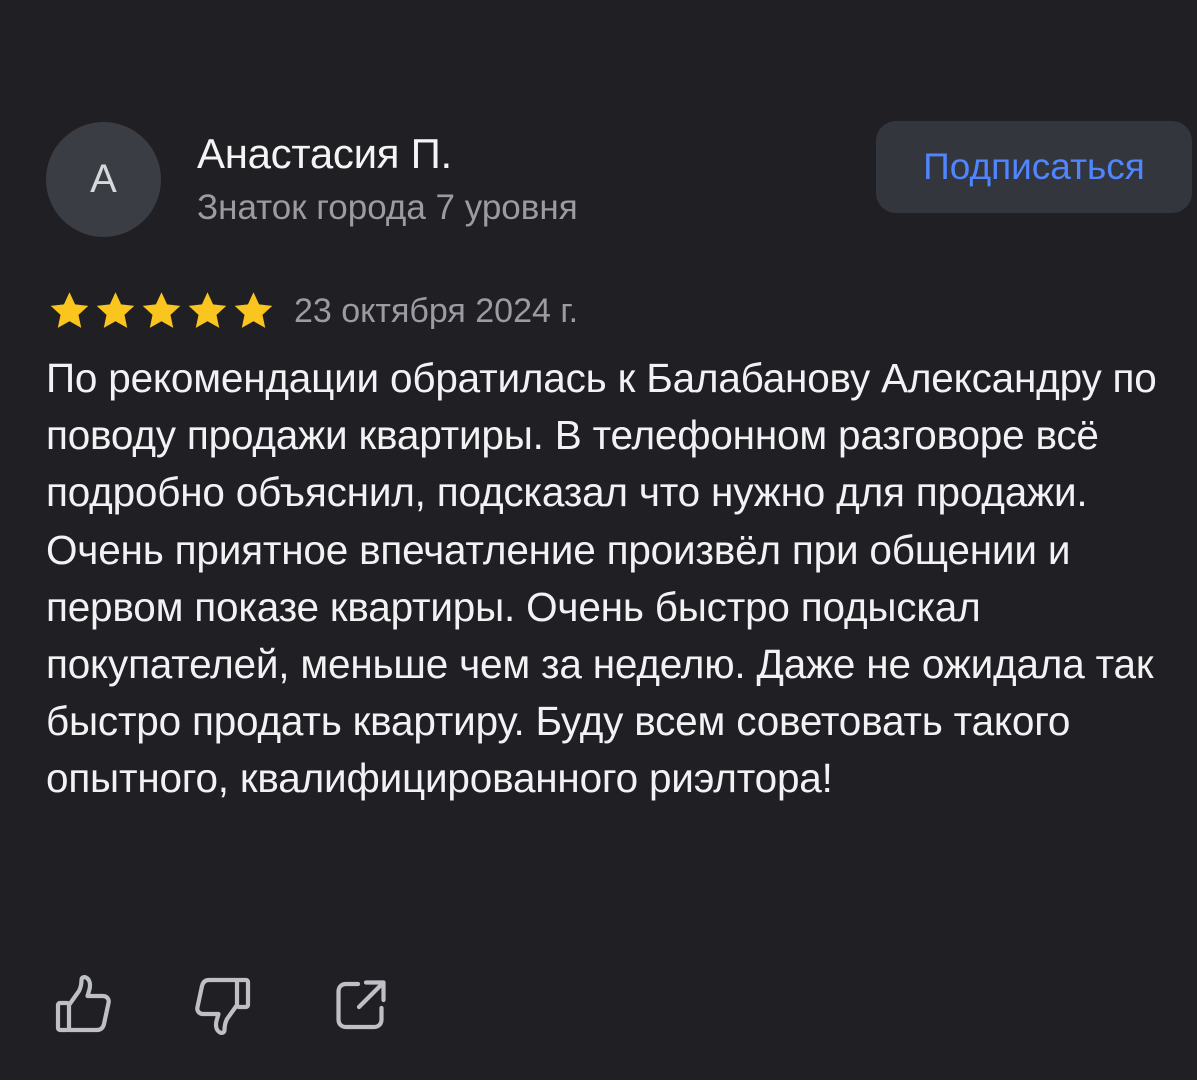 This screenshot has width=1197, height=1080. I want to click on review-actions, so click(222, 1005).